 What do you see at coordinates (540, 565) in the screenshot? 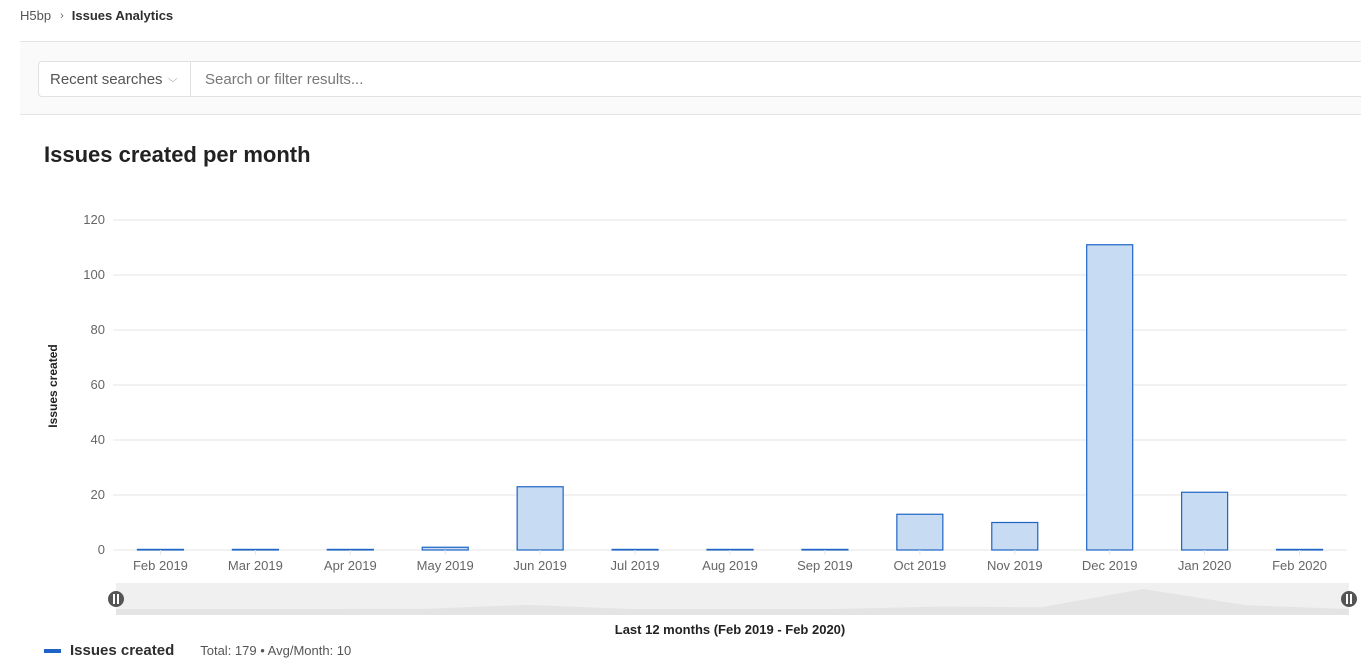
I see `x-tick-label: Jun 2019` at bounding box center [540, 565].